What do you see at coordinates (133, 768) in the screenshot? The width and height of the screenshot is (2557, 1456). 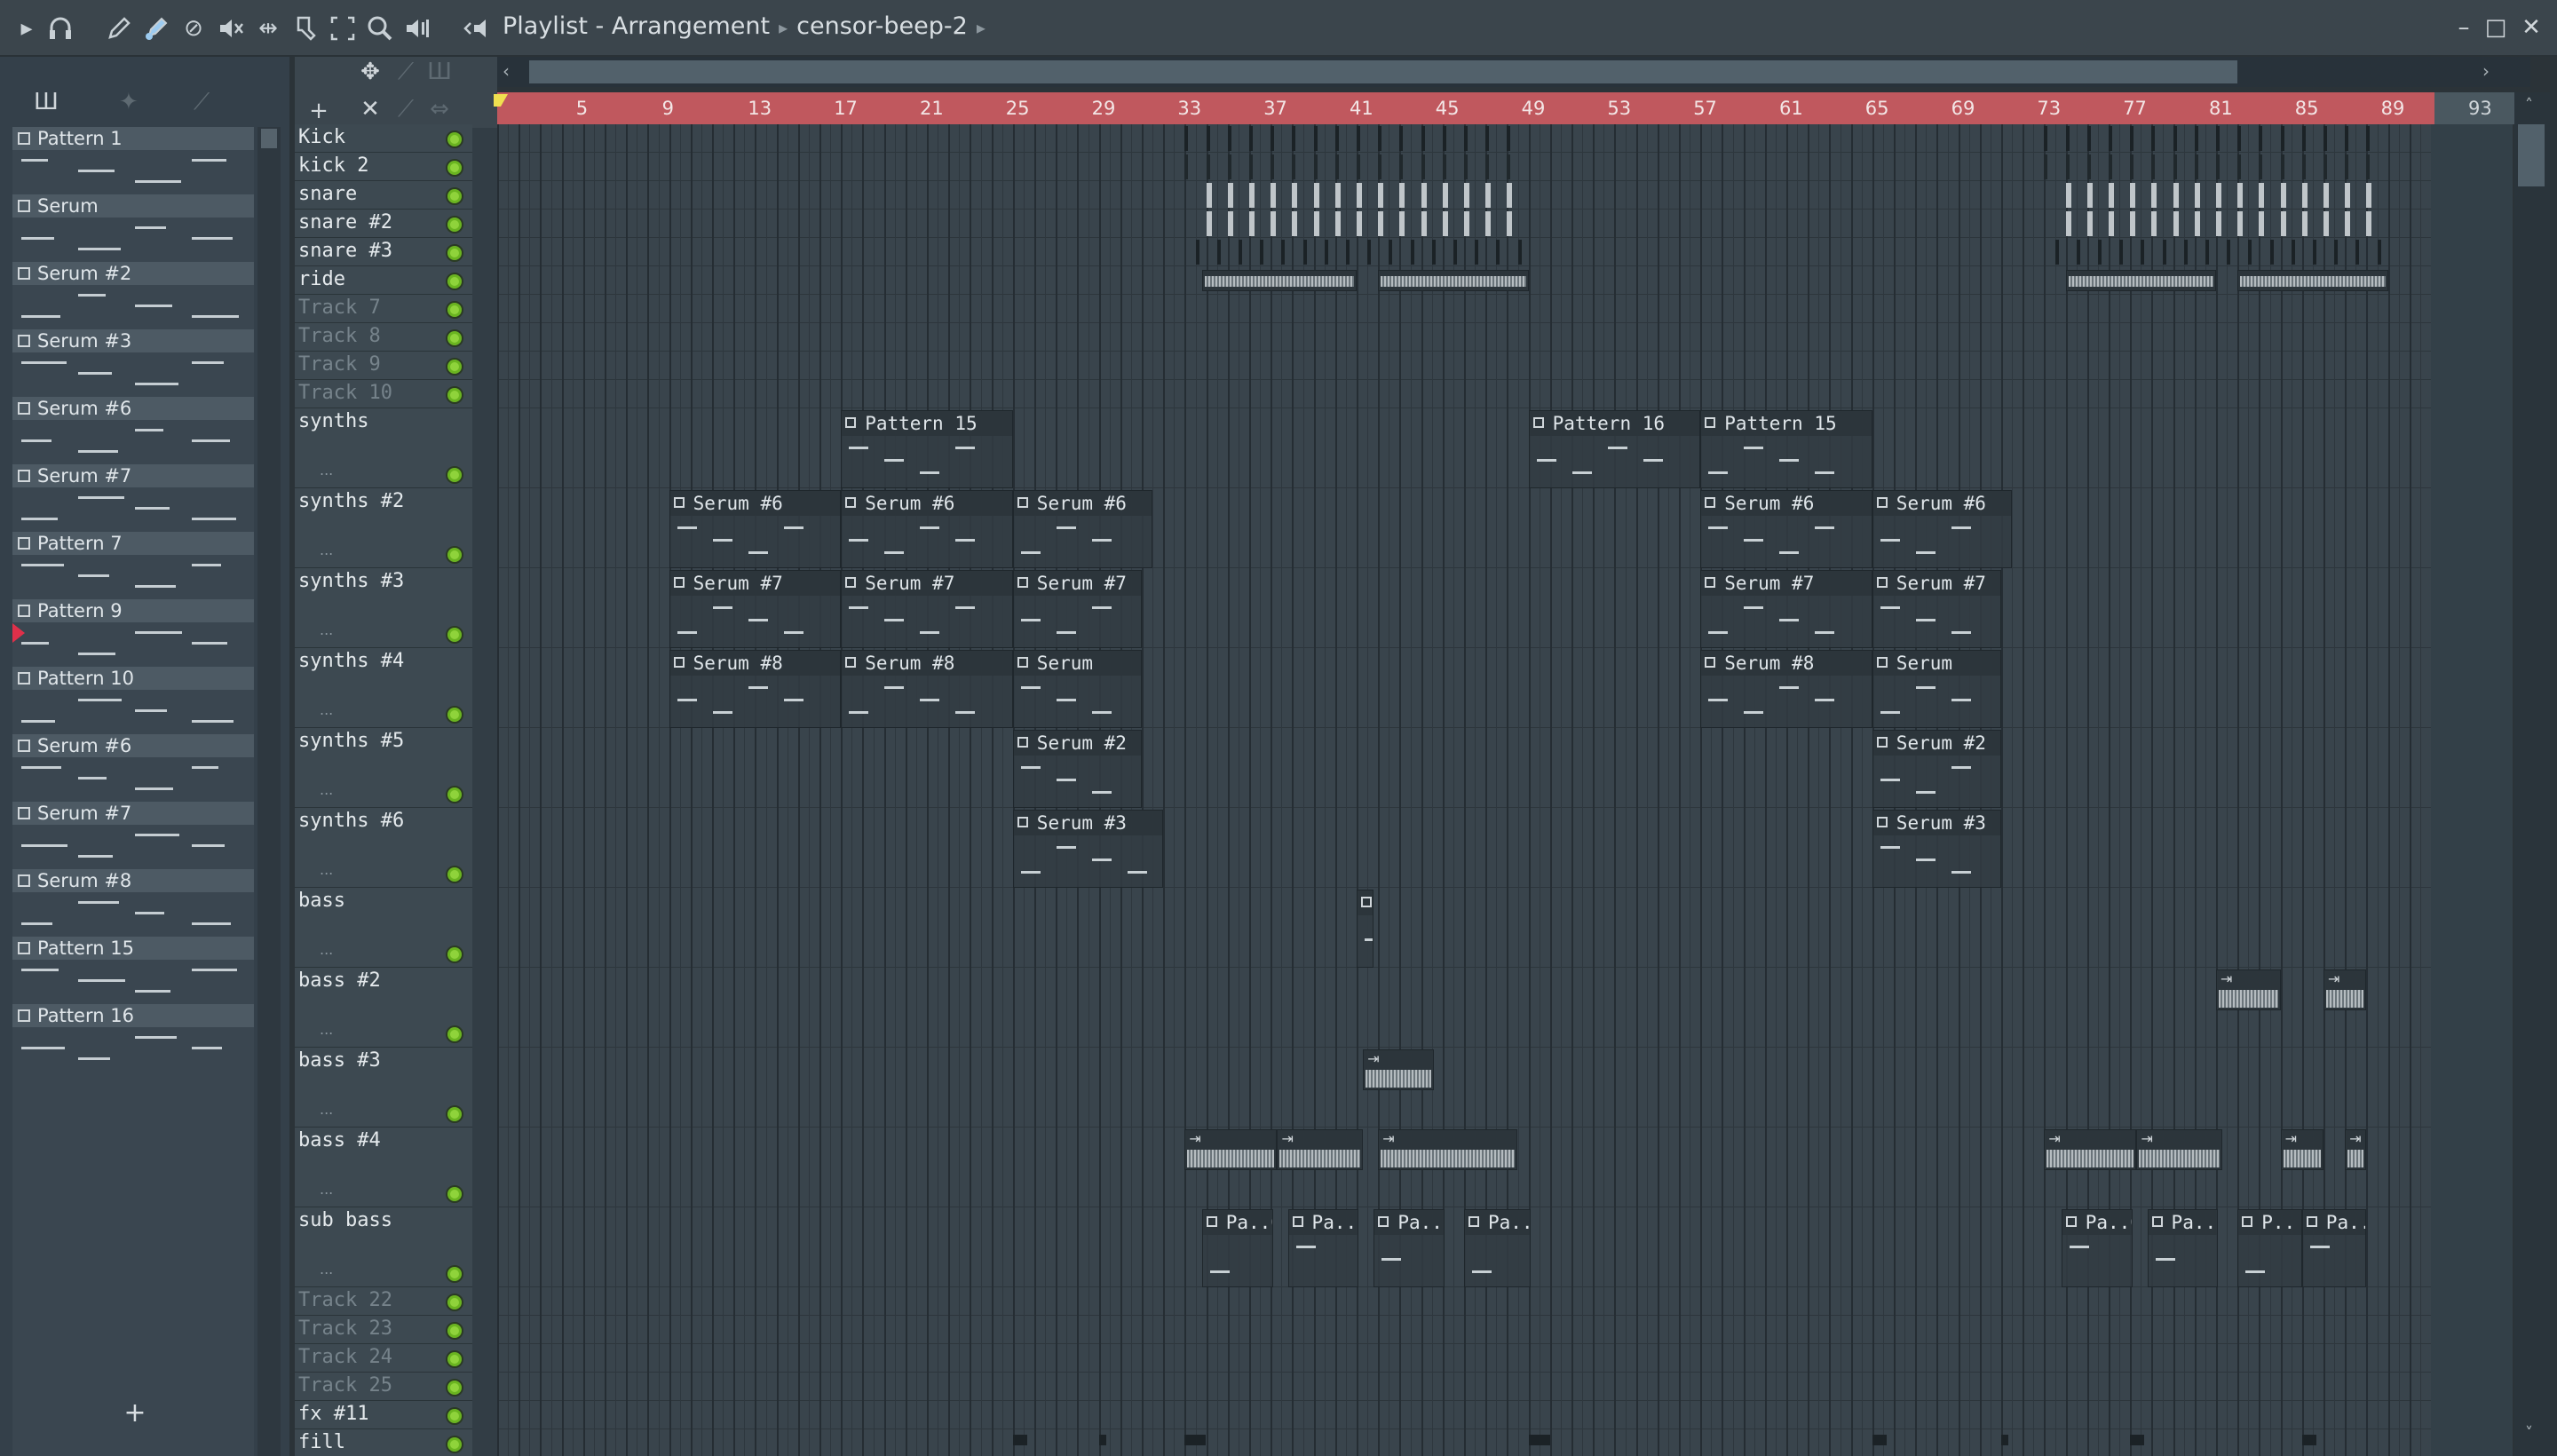 I see `pattern-item: Serum #6` at bounding box center [133, 768].